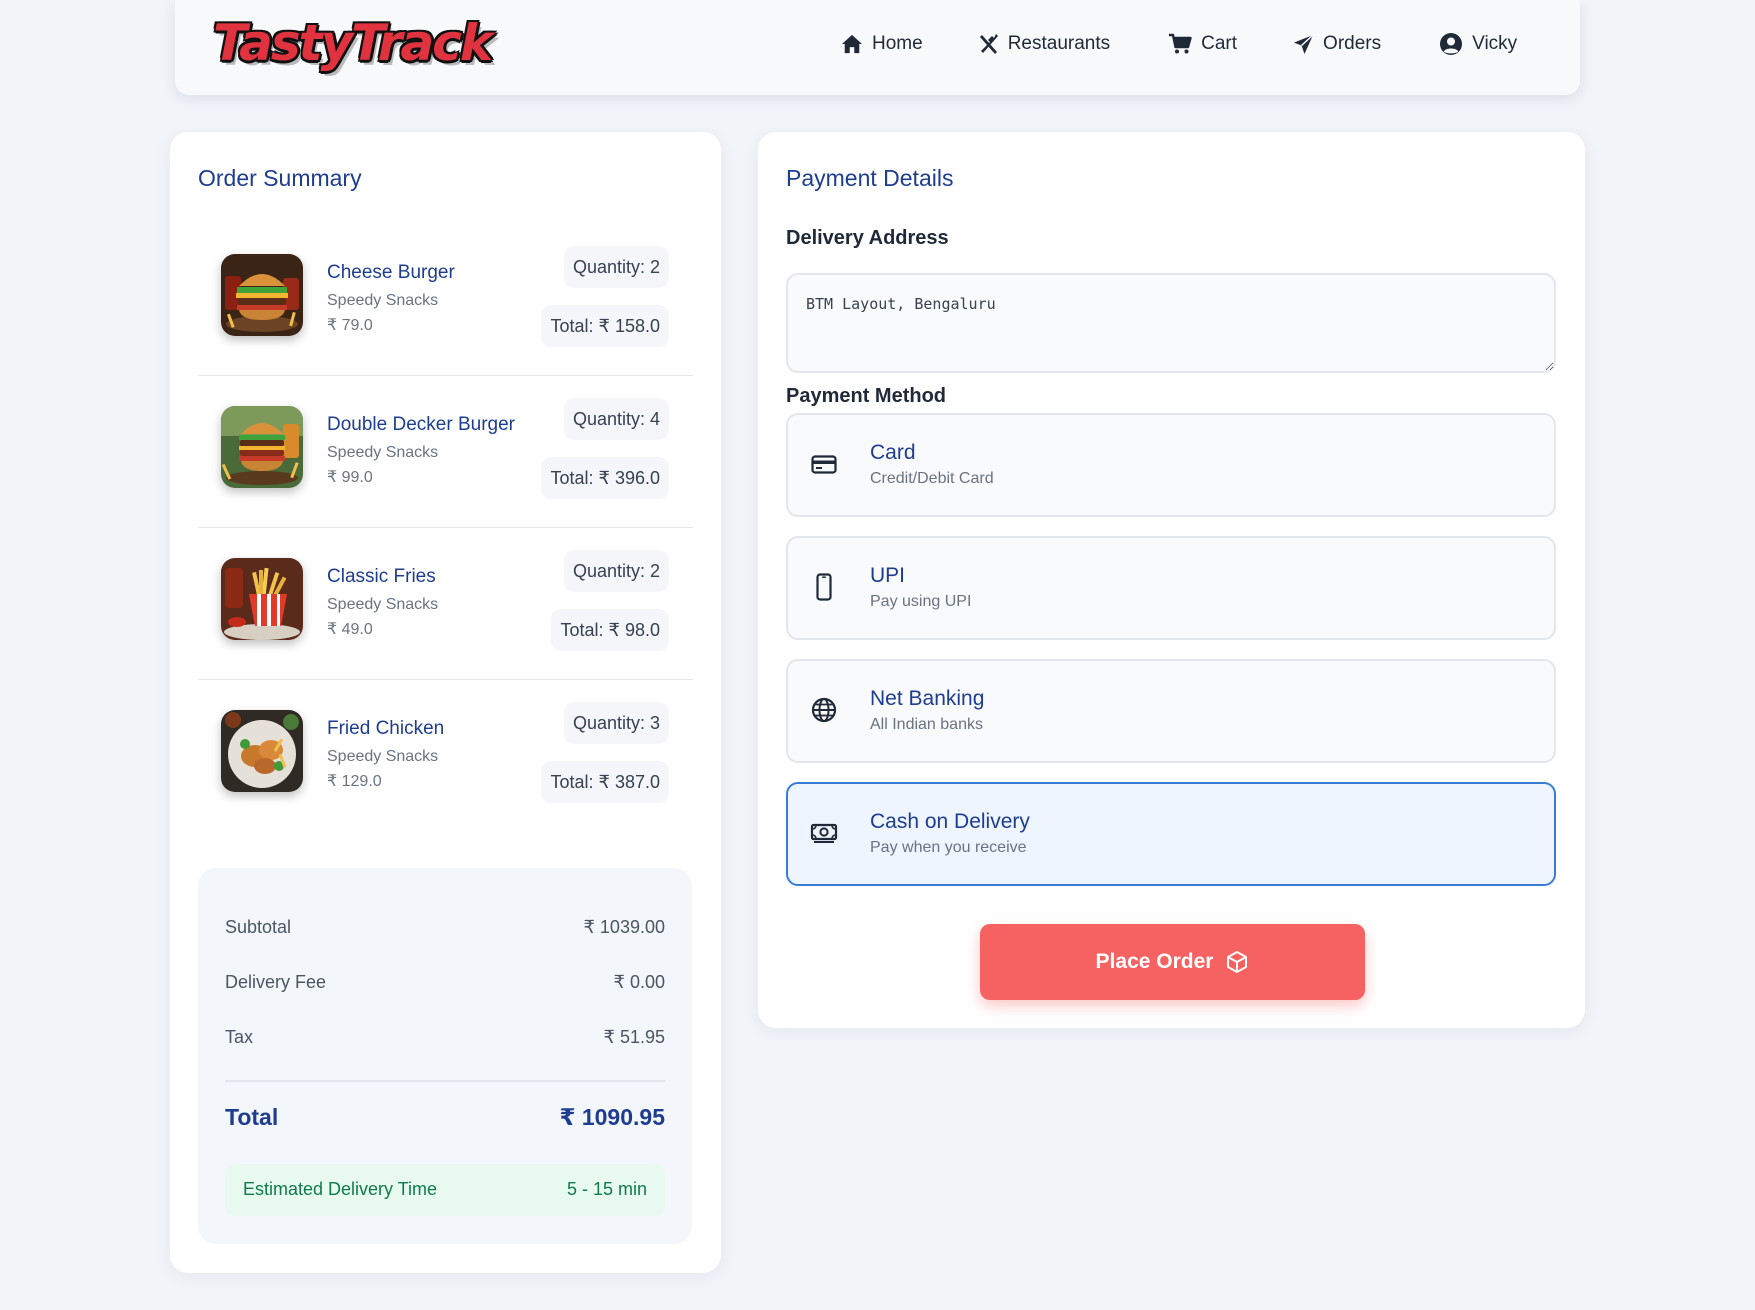 This screenshot has height=1310, width=1755. I want to click on payment-option-title: UPI, so click(888, 575).